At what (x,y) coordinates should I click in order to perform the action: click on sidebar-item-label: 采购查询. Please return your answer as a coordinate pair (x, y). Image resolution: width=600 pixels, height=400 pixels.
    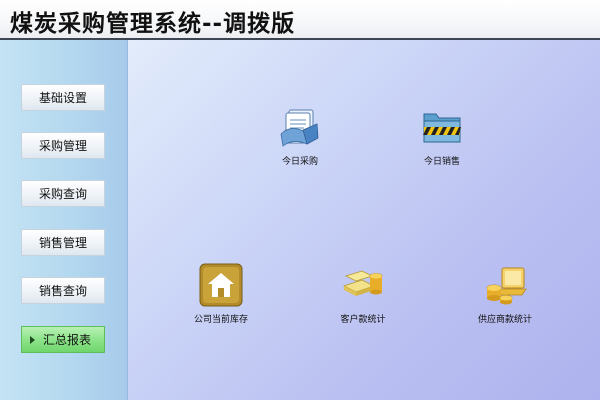
    Looking at the image, I should click on (62, 194).